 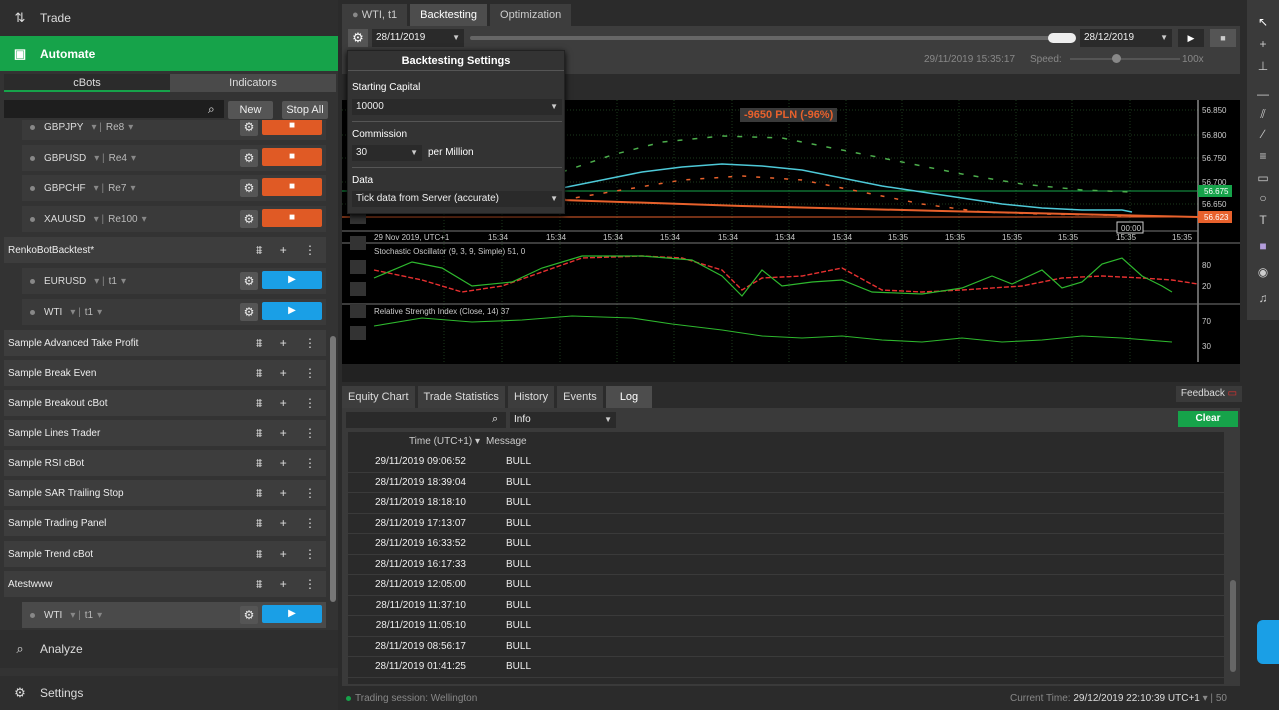 I want to click on feedback-button: Feedback ▭, so click(x=1209, y=394).